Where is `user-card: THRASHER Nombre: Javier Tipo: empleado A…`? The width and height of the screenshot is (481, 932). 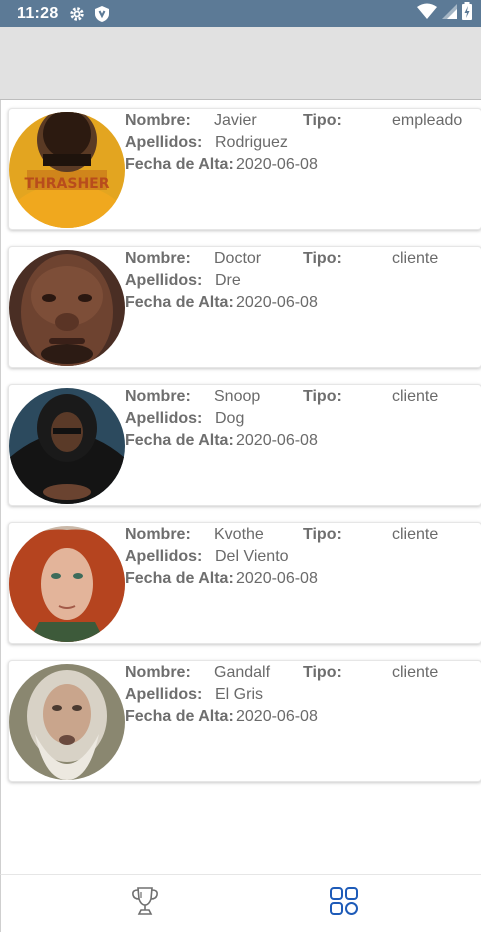 user-card: THRASHER Nombre: Javier Tipo: empleado A… is located at coordinates (244, 169).